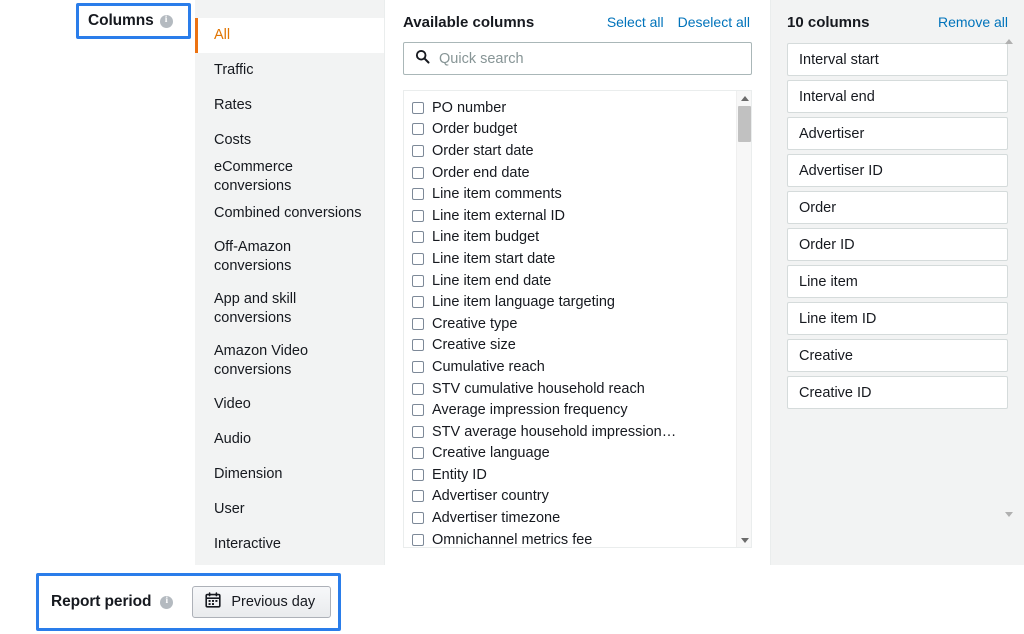 The image size is (1024, 634). I want to click on selected-column-label: Order, so click(818, 207).